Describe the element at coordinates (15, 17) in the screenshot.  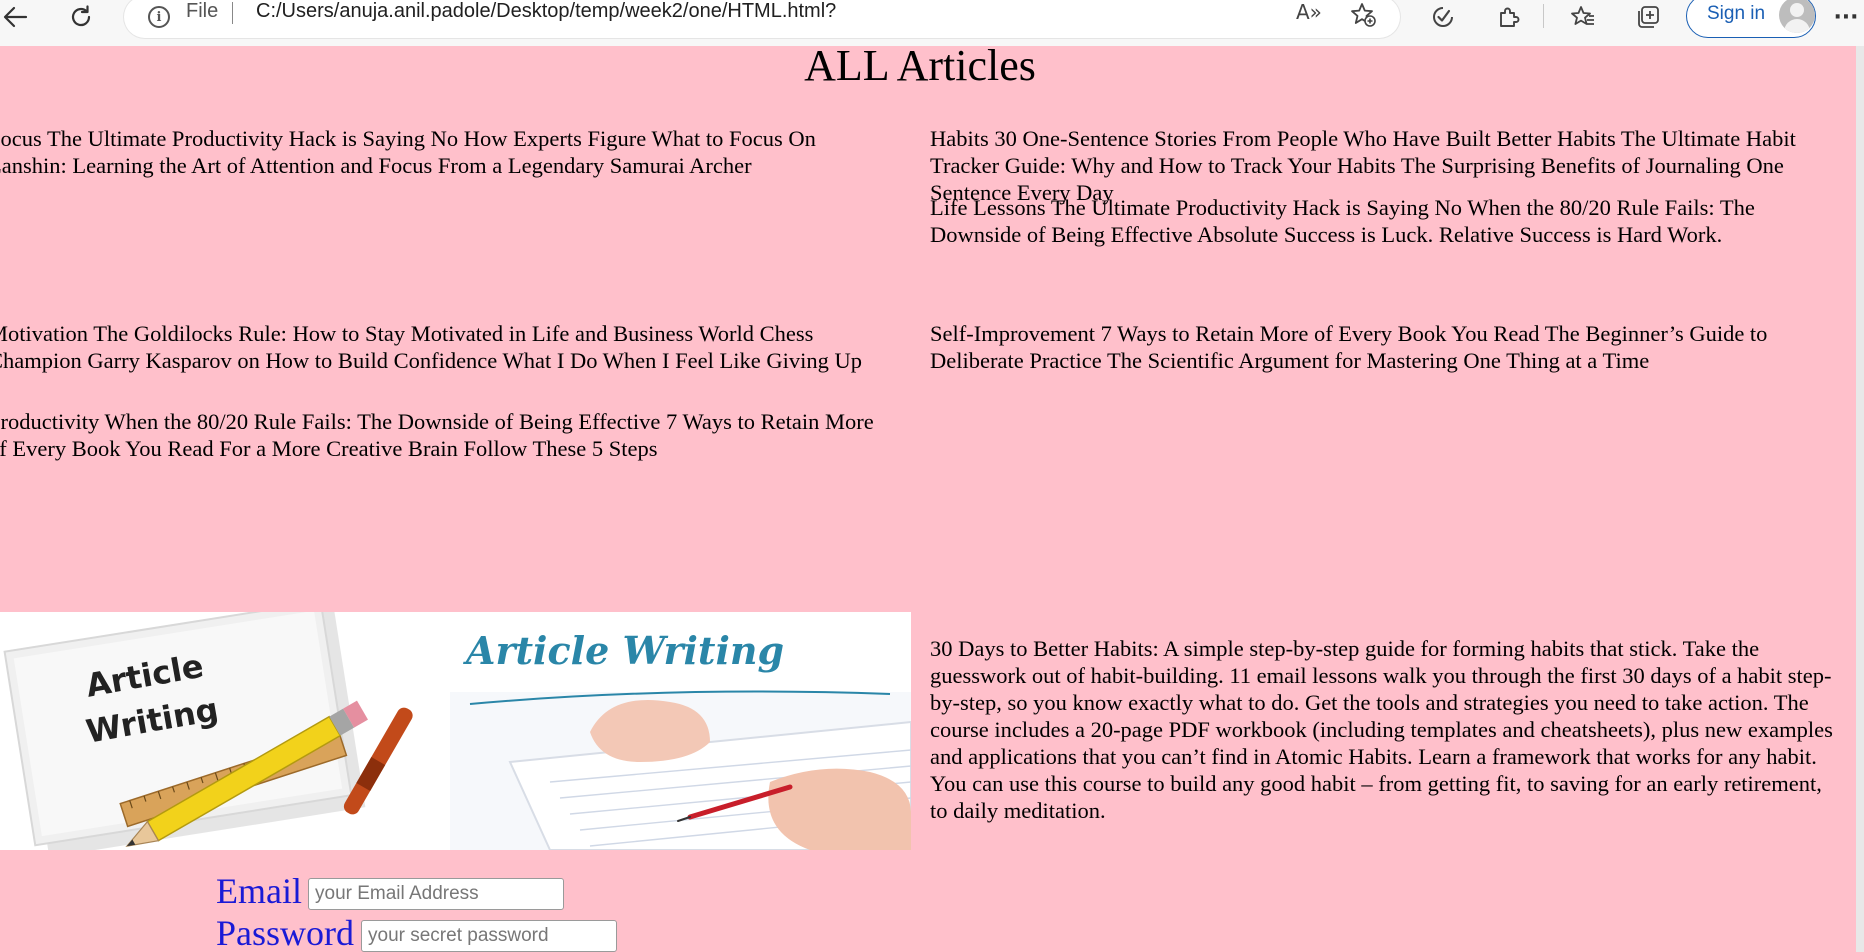
I see `back-icon` at that location.